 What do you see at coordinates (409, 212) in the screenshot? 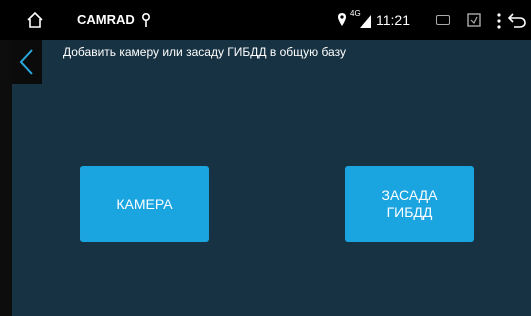
I see `ambush-button-label-line2: ГИБДД` at bounding box center [409, 212].